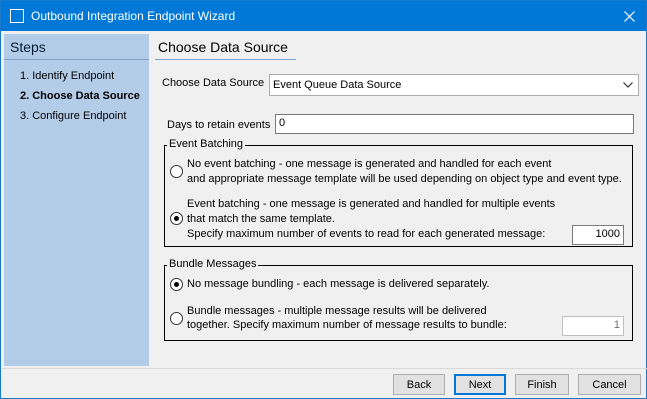 The height and width of the screenshot is (399, 647). I want to click on finish-button: Finish, so click(542, 384).